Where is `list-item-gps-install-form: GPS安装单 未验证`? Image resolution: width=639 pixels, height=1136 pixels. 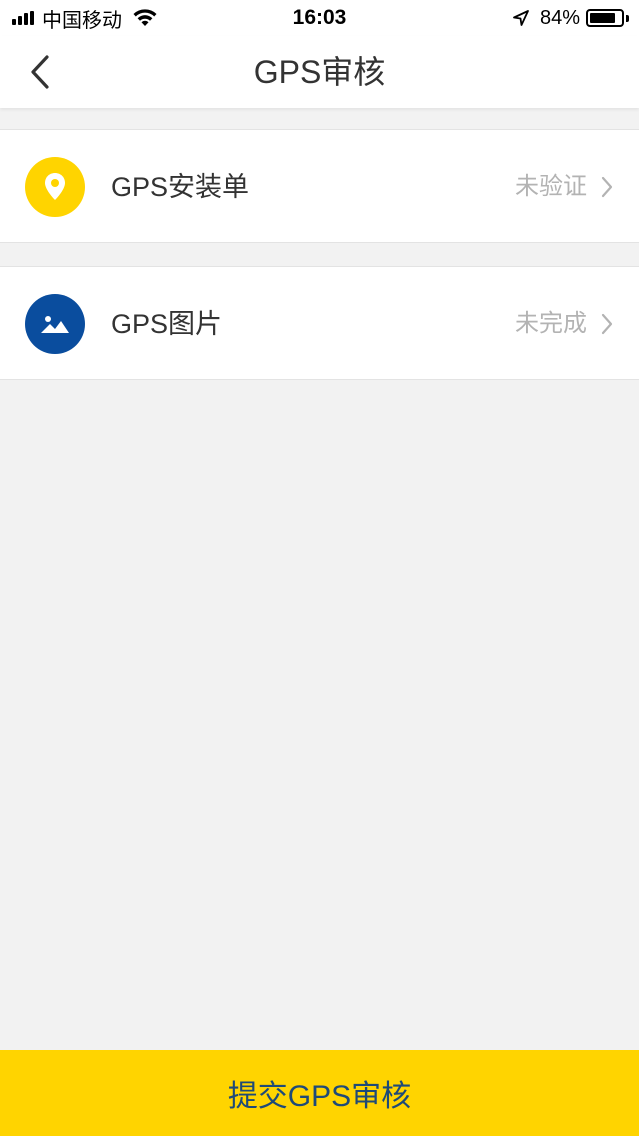 list-item-gps-install-form: GPS安装单 未验证 is located at coordinates (319, 186).